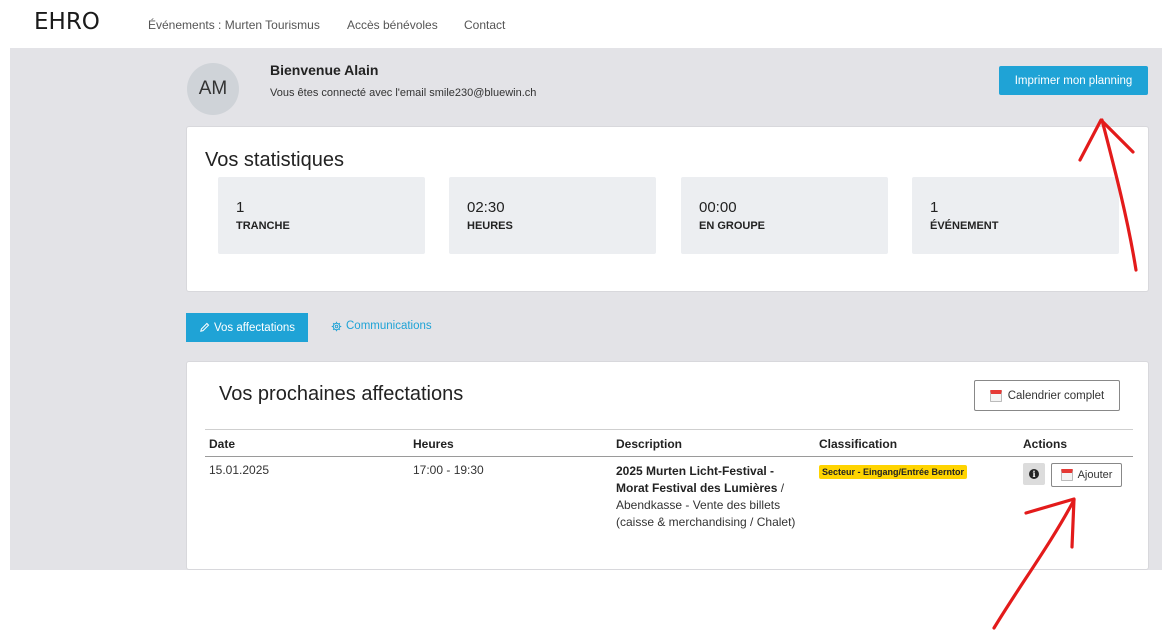 This screenshot has width=1162, height=630. Describe the element at coordinates (964, 226) in the screenshot. I see `stat-label: ÉVÉNEMENT` at that location.